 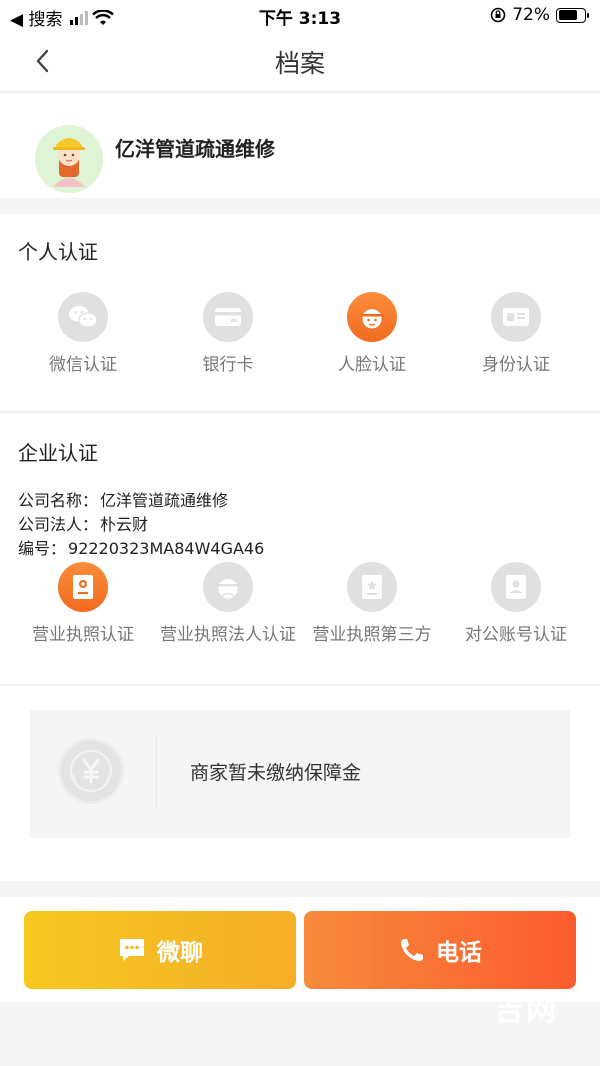 I want to click on cert-label: 身份认证, so click(x=516, y=365).